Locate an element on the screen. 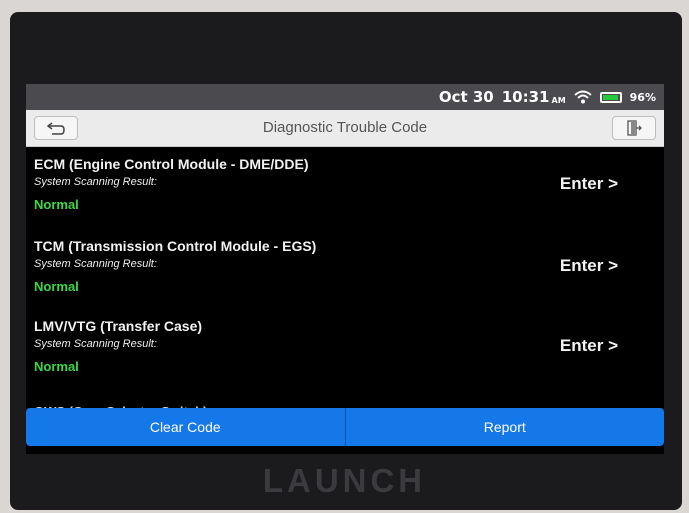  wifi-icon is located at coordinates (582, 97).